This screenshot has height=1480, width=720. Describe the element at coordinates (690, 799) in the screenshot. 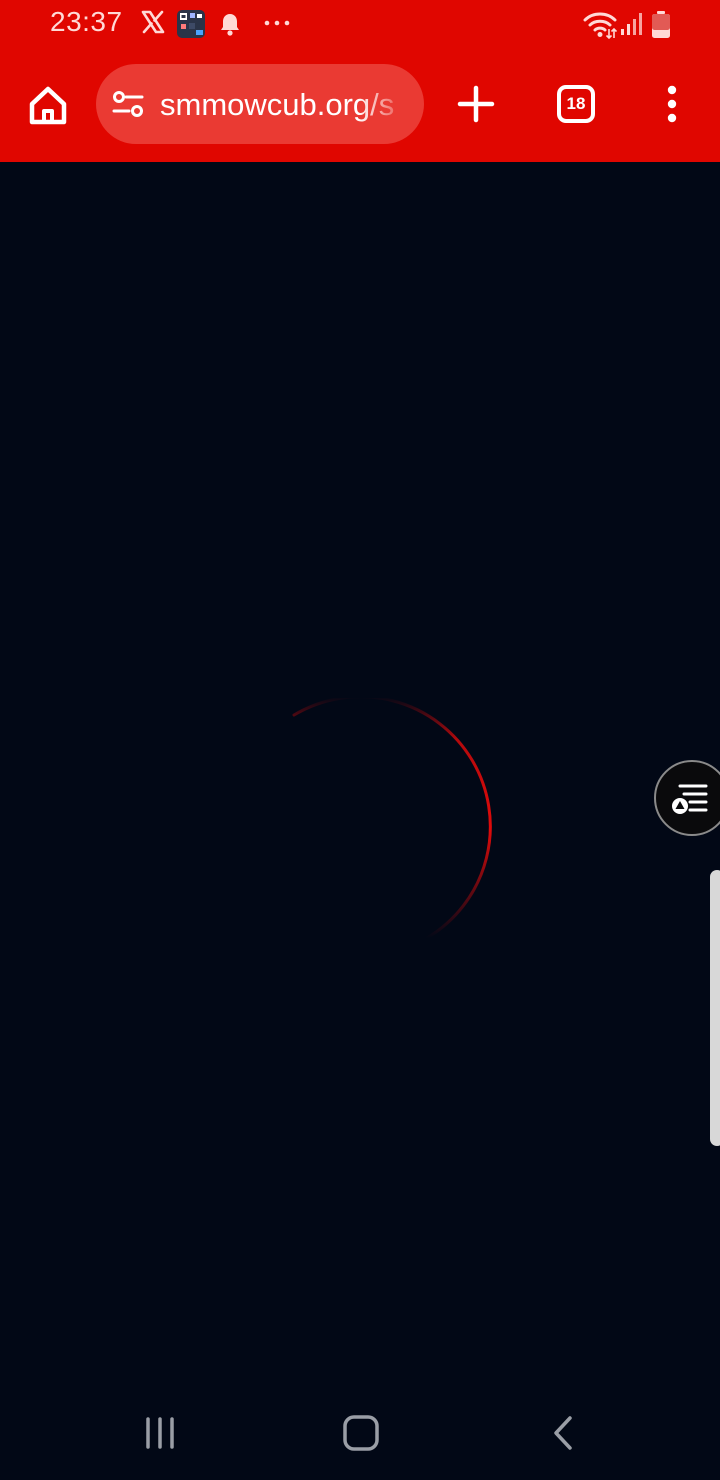

I see `floating-menu-icon` at that location.